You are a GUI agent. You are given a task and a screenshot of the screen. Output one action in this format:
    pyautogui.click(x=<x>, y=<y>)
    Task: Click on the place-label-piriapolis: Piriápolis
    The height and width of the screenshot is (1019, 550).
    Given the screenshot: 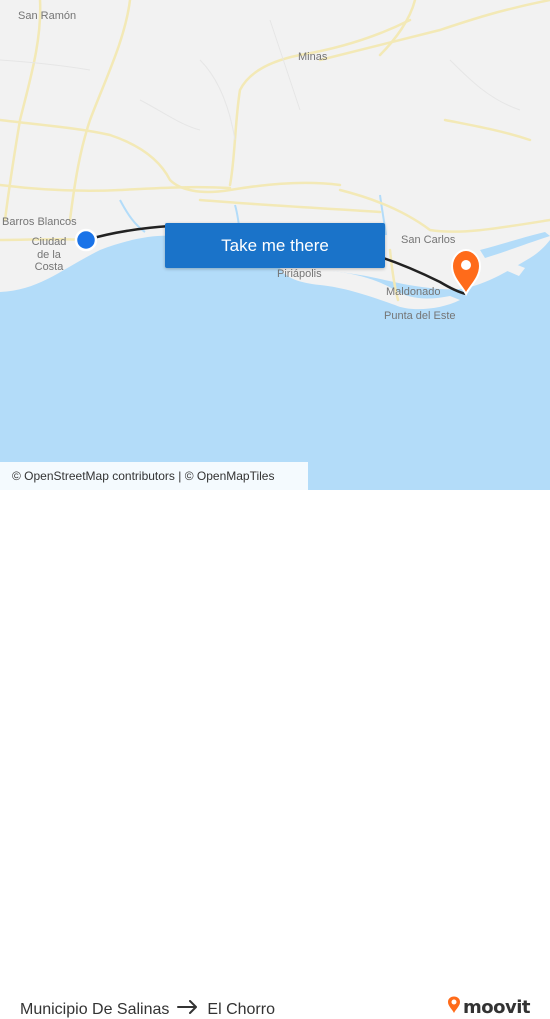 What is the action you would take?
    pyautogui.click(x=299, y=274)
    